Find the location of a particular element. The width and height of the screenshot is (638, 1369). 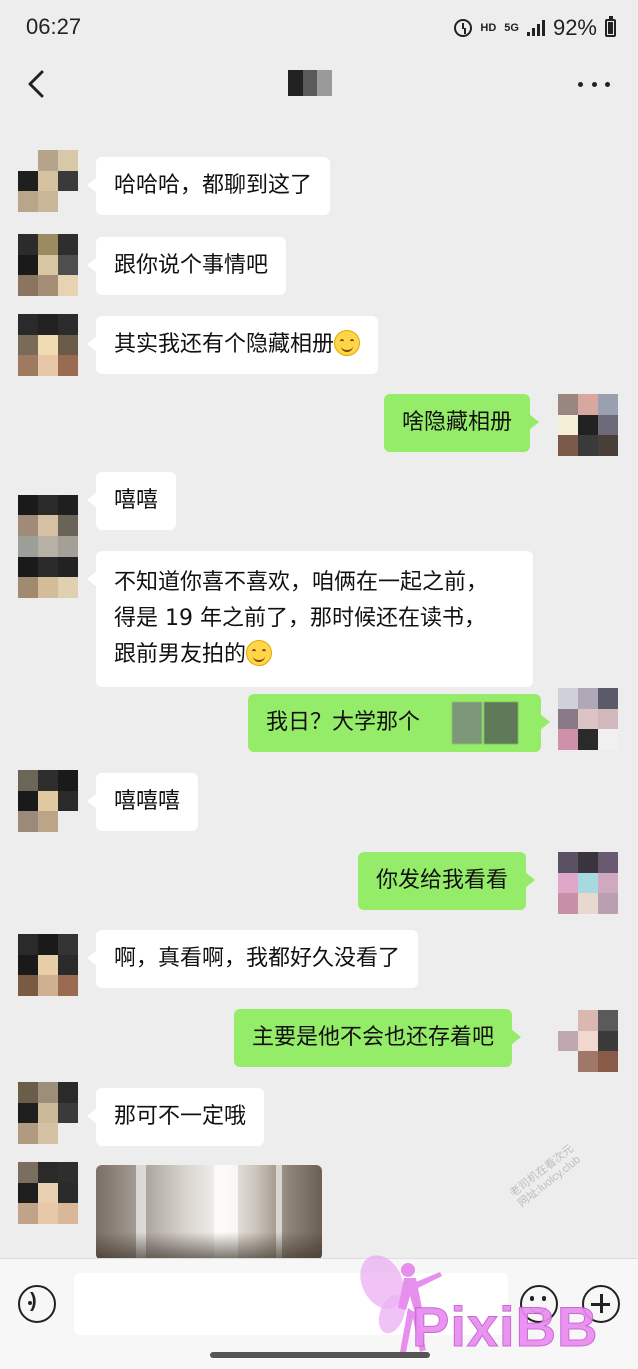

chat-header is located at coordinates (319, 85).